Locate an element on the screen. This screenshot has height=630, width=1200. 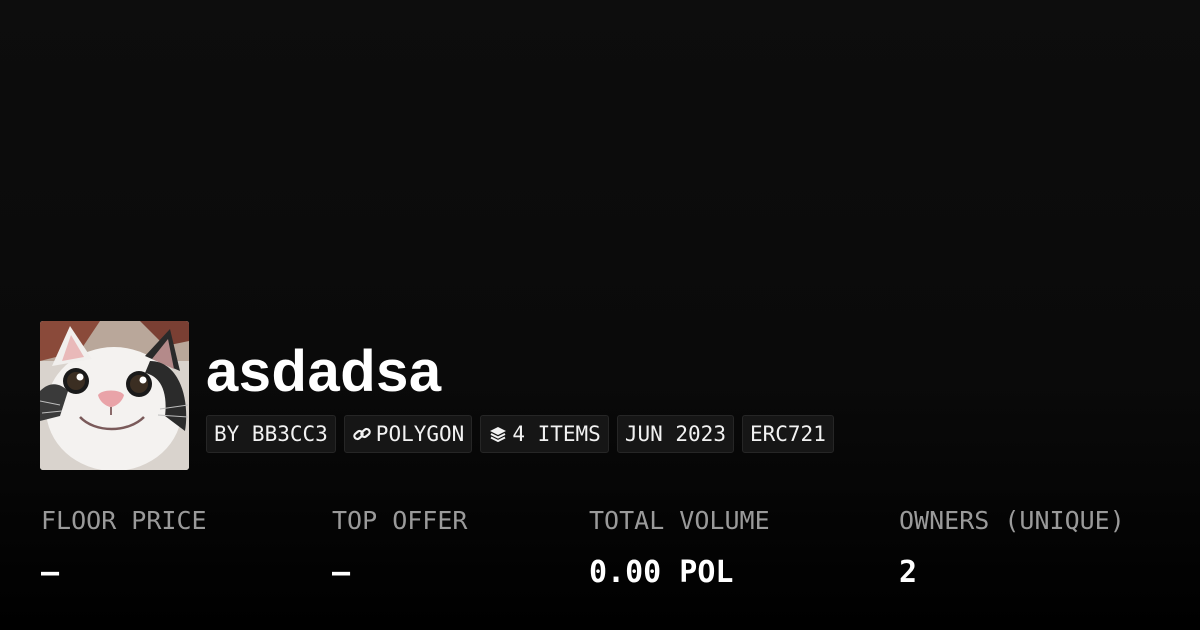
chain-tag: POLYGON is located at coordinates (408, 434).